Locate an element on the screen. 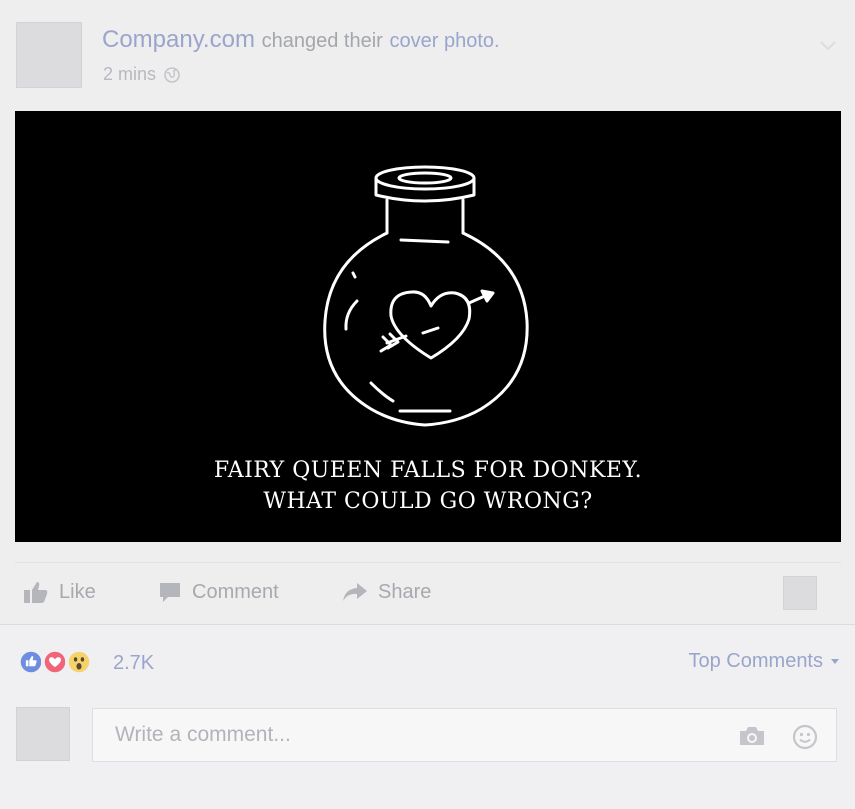 The height and width of the screenshot is (809, 855). share-label: Share is located at coordinates (405, 591).